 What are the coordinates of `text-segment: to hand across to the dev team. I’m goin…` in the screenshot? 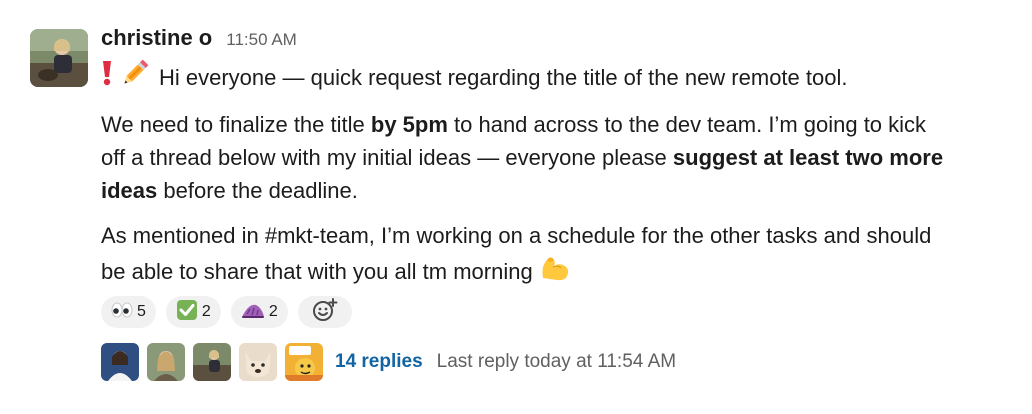 It's located at (687, 124).